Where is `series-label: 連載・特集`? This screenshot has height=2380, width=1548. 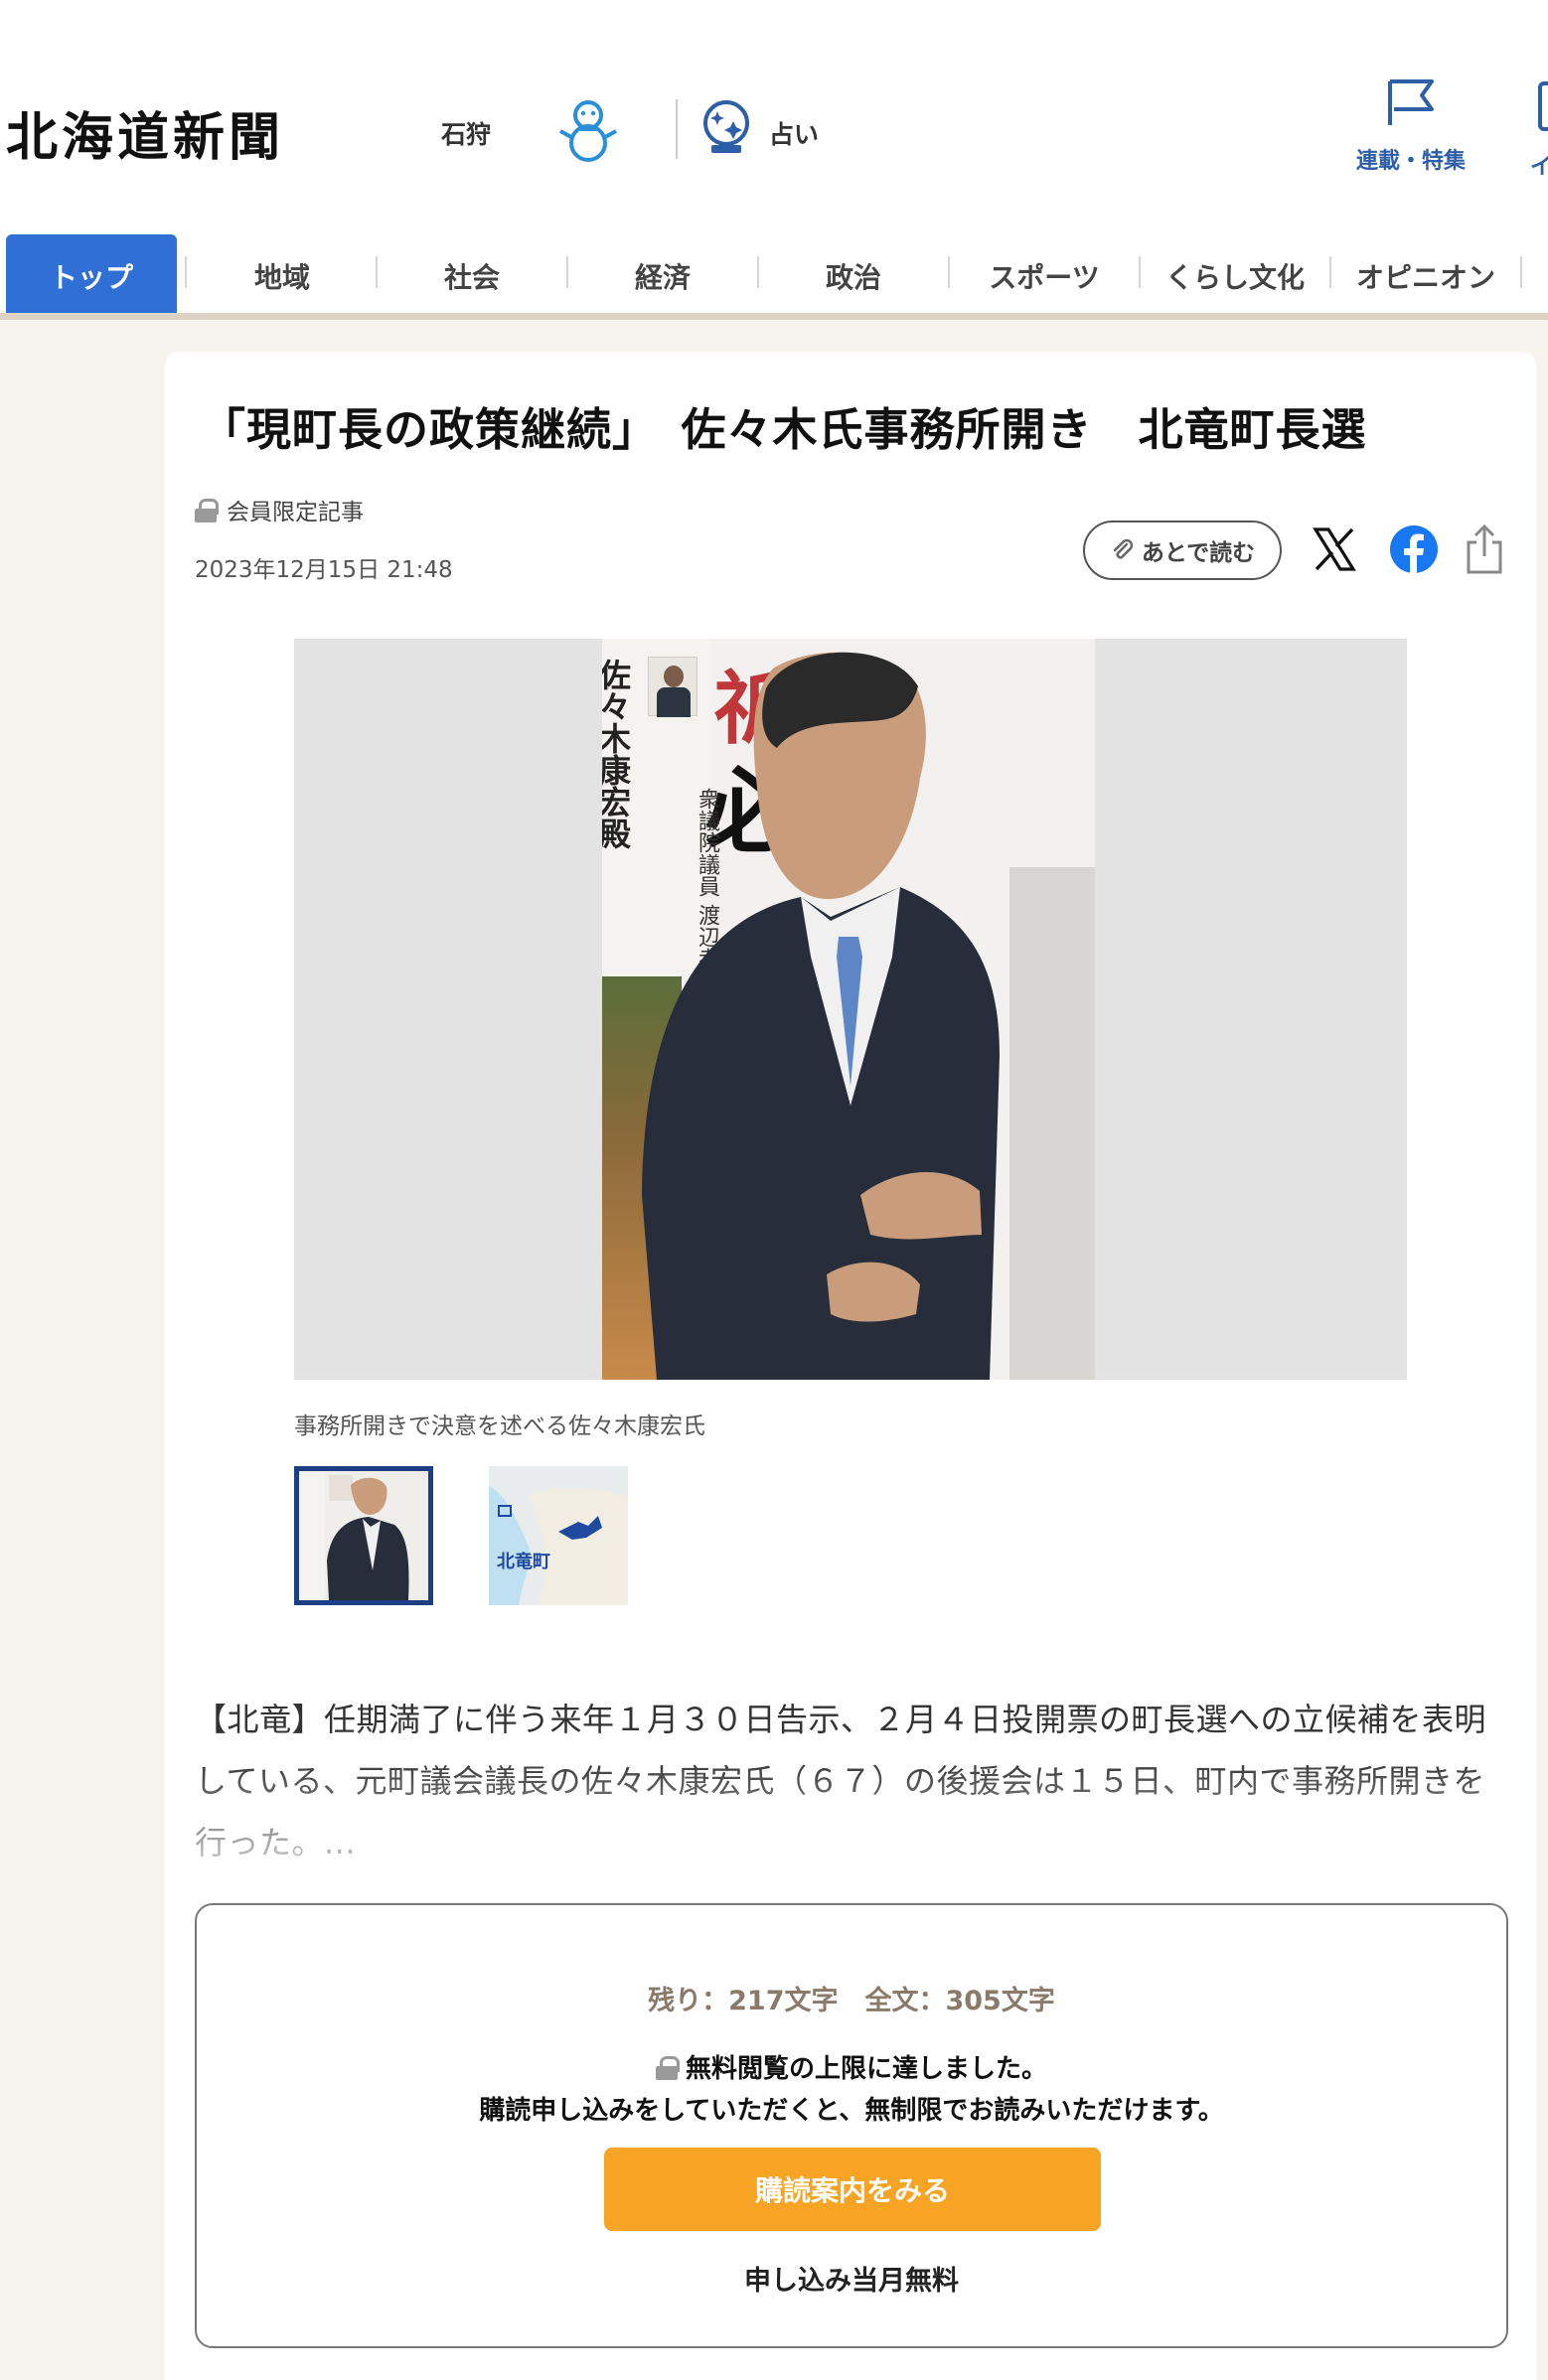 series-label: 連載・特集 is located at coordinates (1410, 161).